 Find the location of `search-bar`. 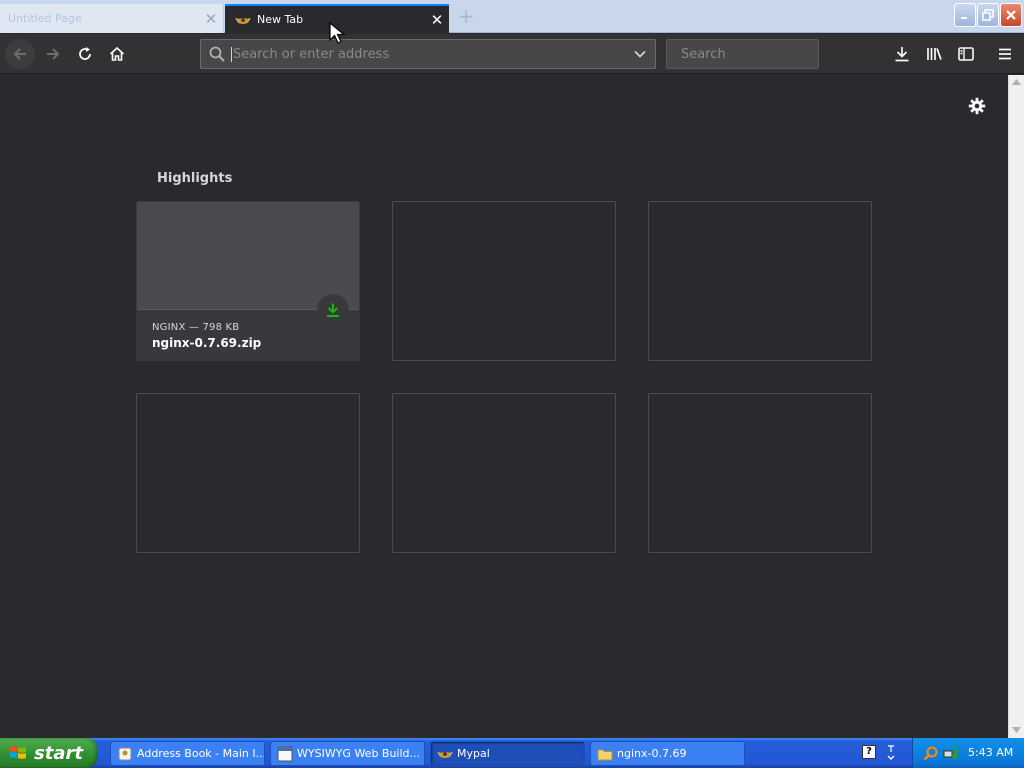

search-bar is located at coordinates (758, 54).